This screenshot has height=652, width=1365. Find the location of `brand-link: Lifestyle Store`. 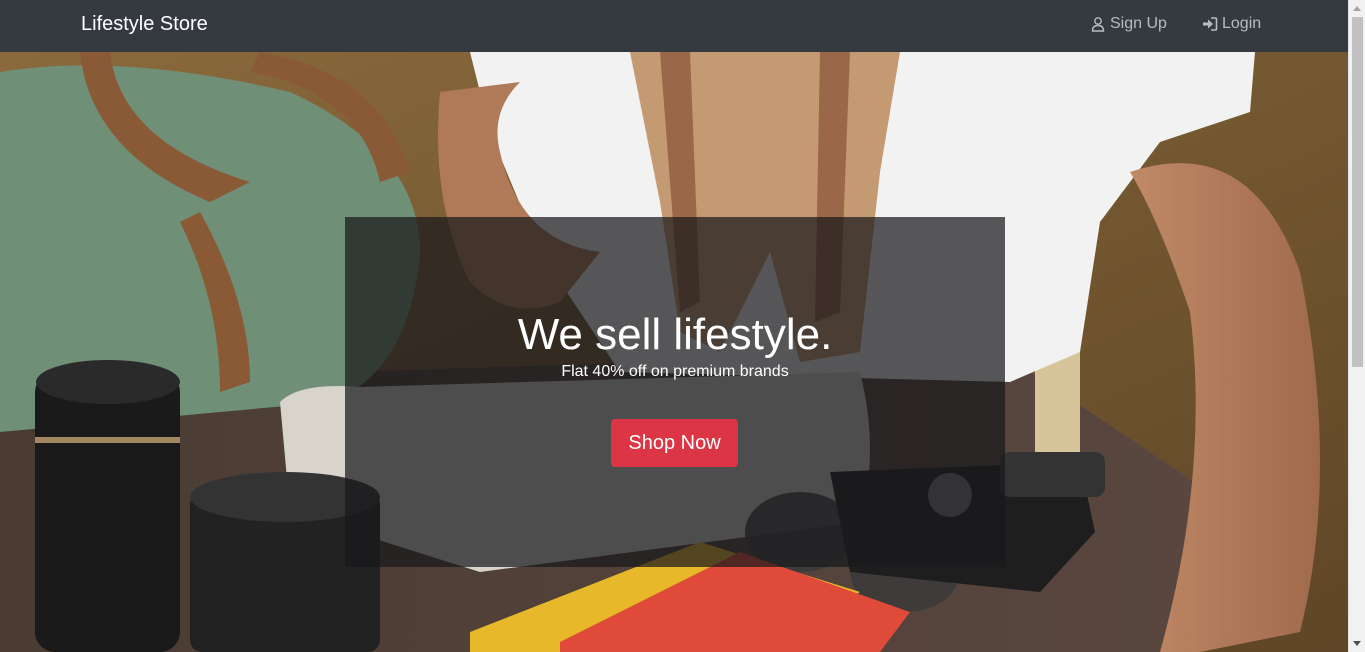

brand-link: Lifestyle Store is located at coordinates (144, 24).